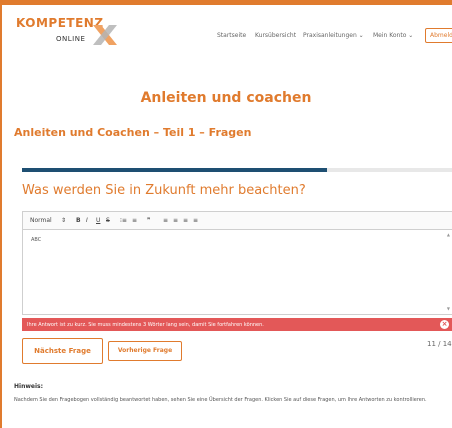  What do you see at coordinates (226, 2) in the screenshot?
I see `top-accent-bar` at bounding box center [226, 2].